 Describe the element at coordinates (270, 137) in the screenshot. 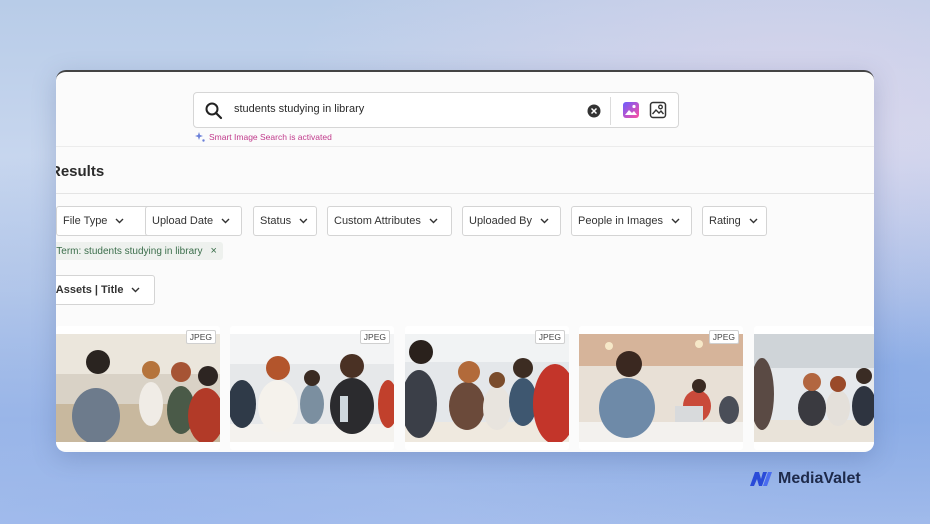

I see `smart-search-text: Smart Image Search is activated` at that location.